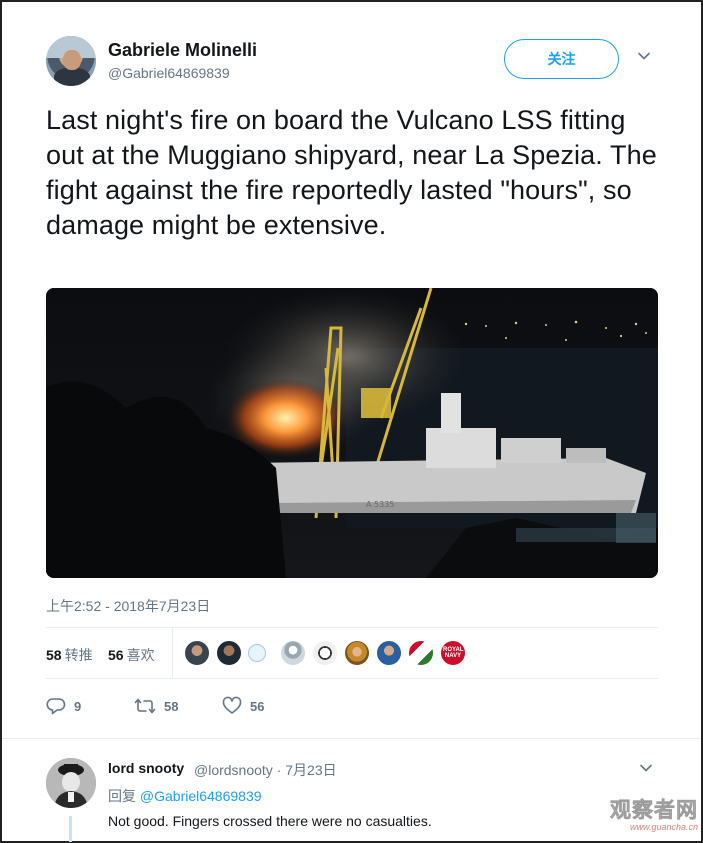 The image size is (703, 843). I want to click on royal-navy-badge: ROYAL NAVY, so click(453, 653).